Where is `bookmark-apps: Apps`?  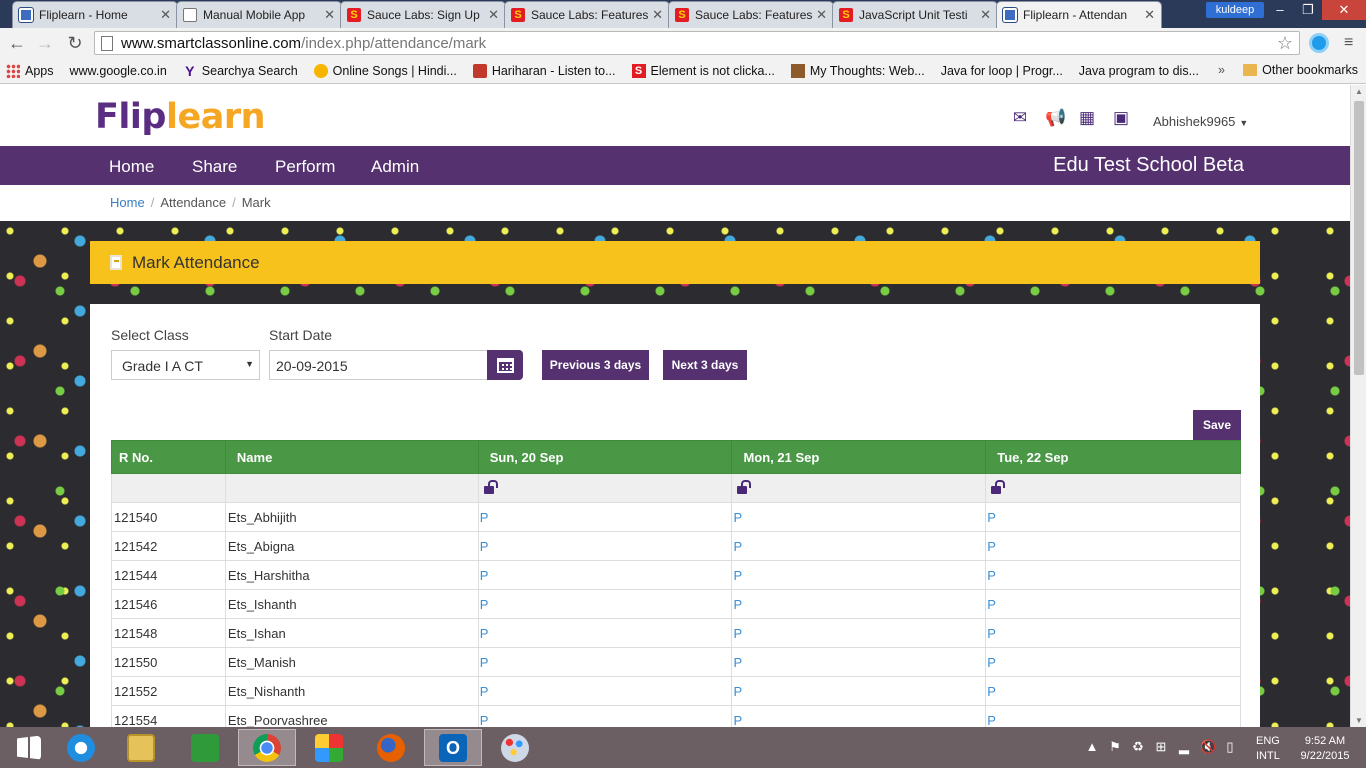
bookmark-apps: Apps is located at coordinates (30, 70).